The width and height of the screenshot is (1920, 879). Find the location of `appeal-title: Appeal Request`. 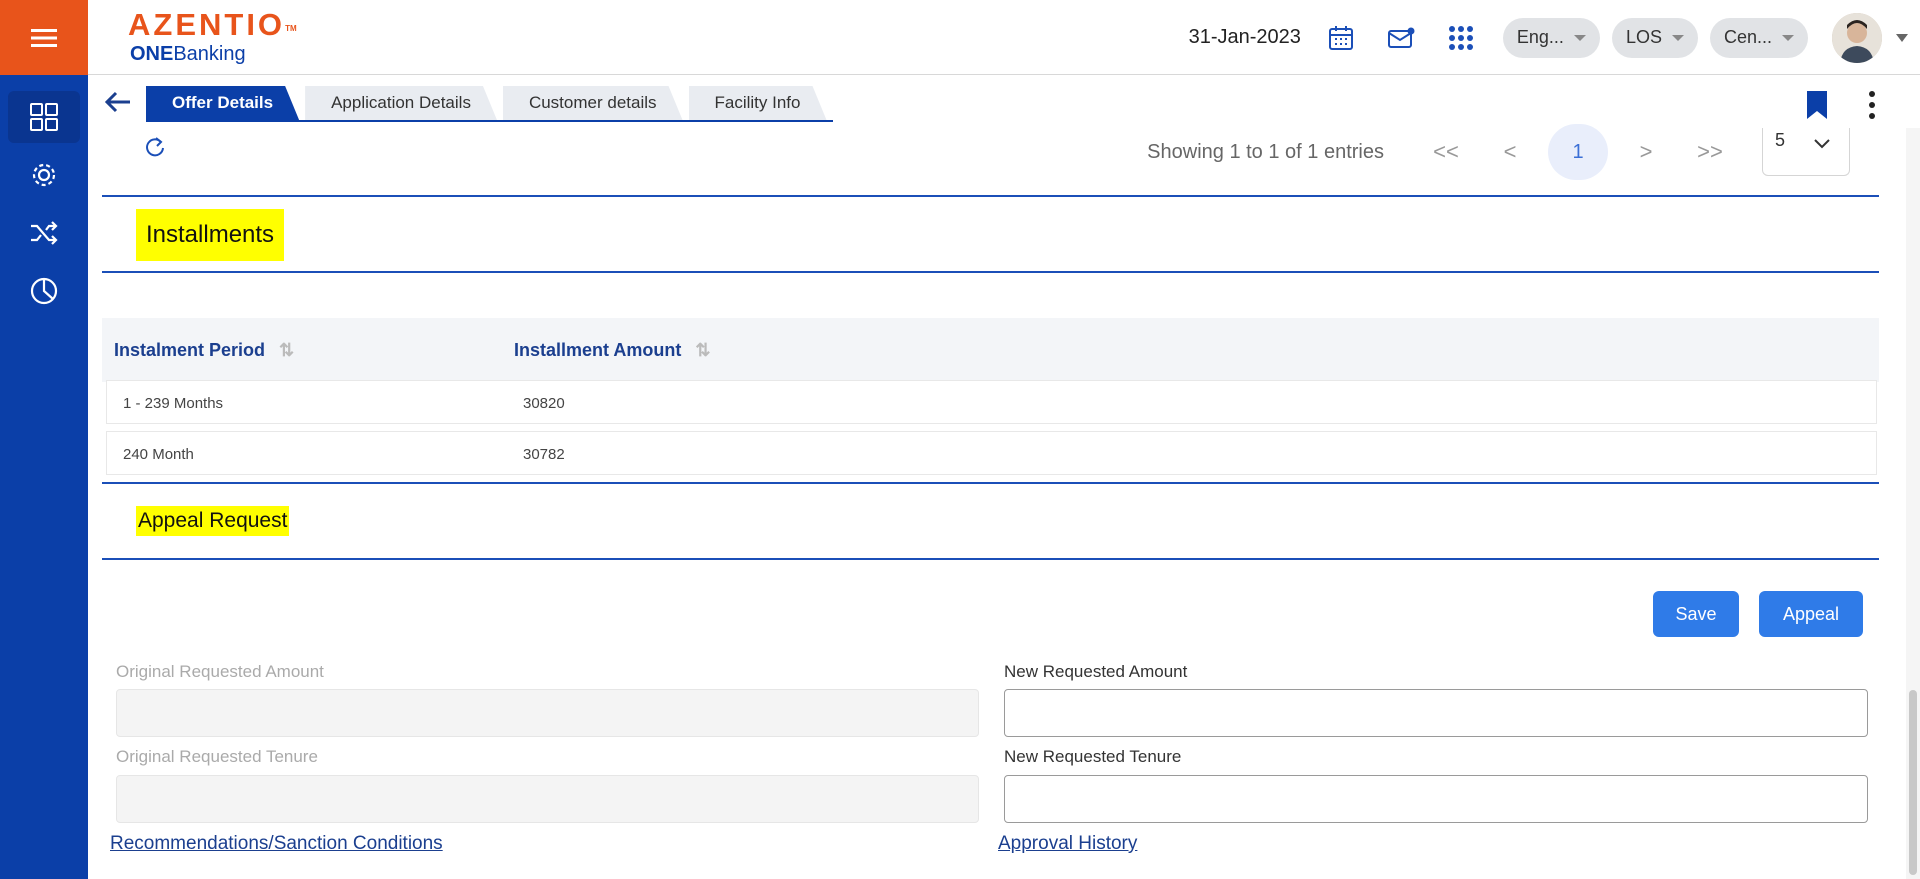

appeal-title: Appeal Request is located at coordinates (213, 521).